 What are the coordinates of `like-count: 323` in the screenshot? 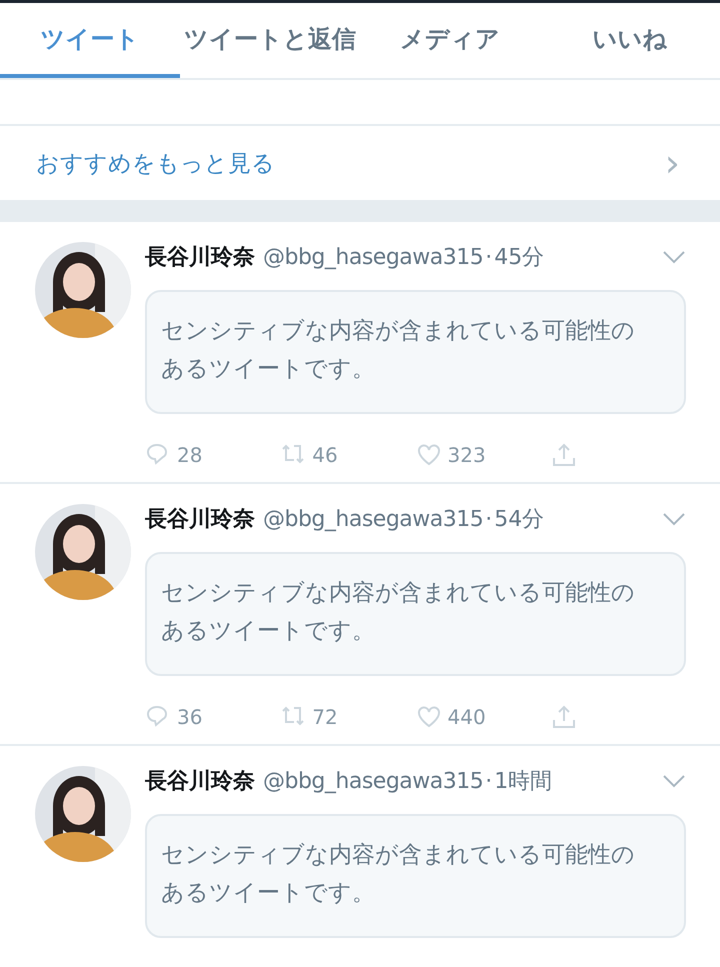 It's located at (467, 455).